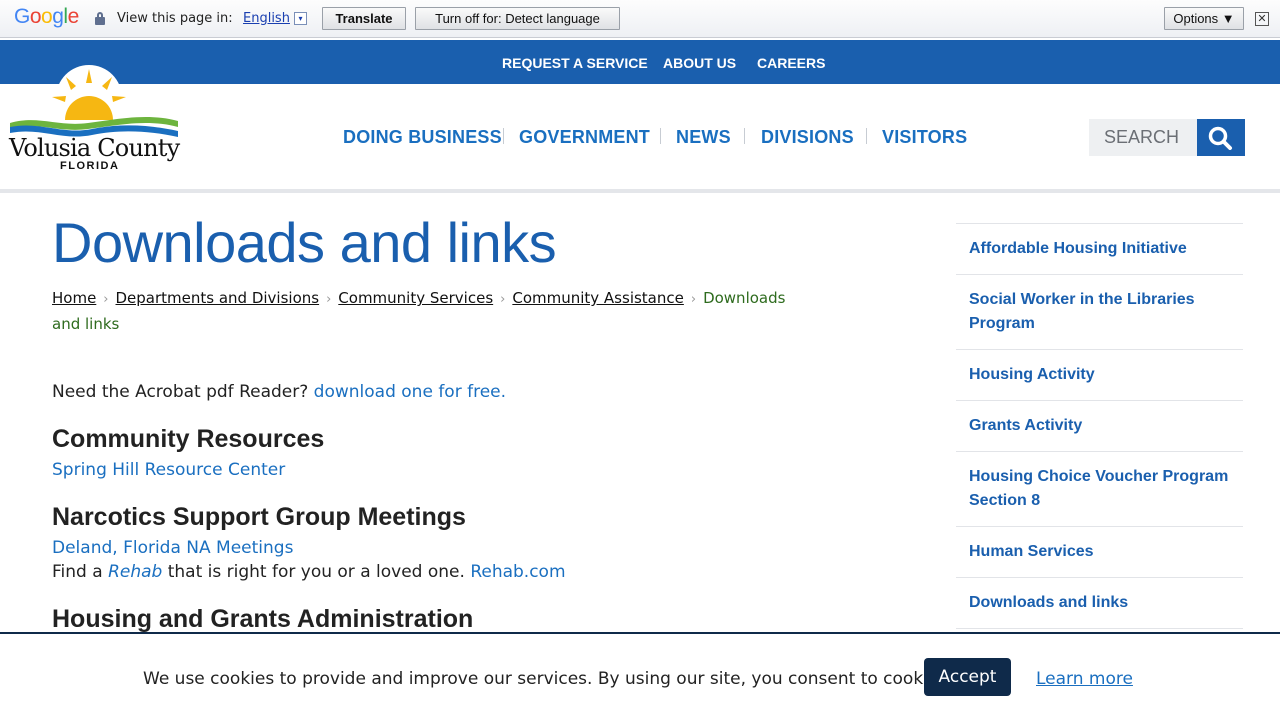  I want to click on search-box, so click(1143, 137).